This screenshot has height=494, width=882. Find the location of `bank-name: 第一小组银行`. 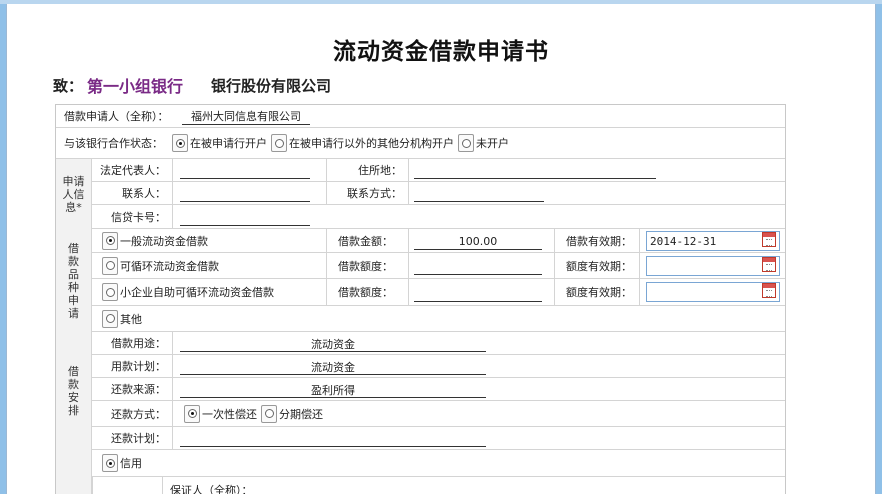

bank-name: 第一小组银行 is located at coordinates (135, 86).